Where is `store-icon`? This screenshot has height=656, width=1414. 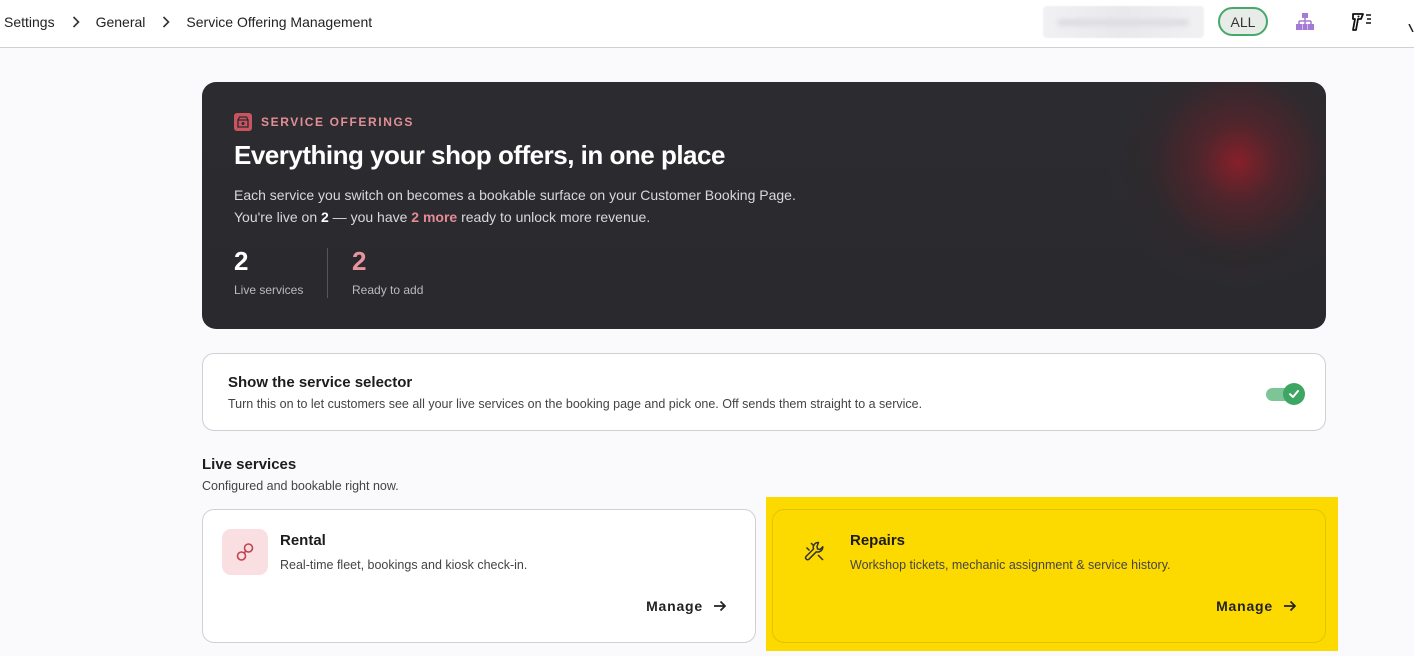 store-icon is located at coordinates (243, 122).